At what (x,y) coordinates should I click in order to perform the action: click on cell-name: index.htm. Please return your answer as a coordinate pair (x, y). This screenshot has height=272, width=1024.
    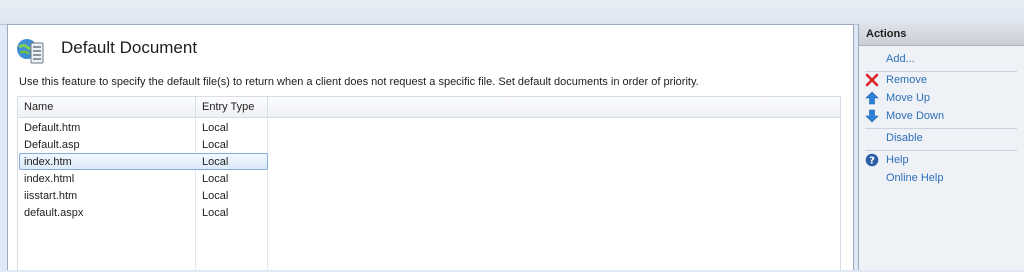
    Looking at the image, I should click on (48, 162).